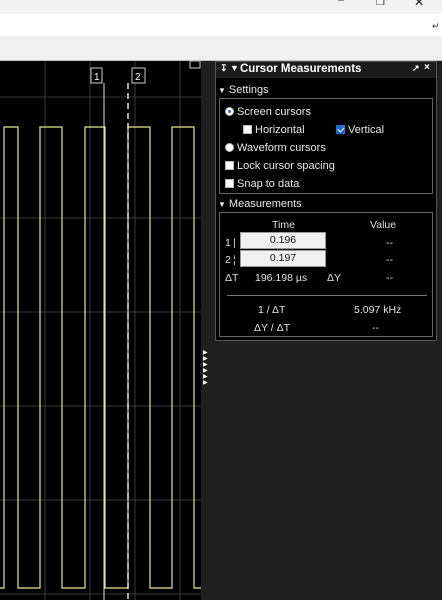  What do you see at coordinates (283, 240) in the screenshot?
I see `cursor-1-time-field: 0.196` at bounding box center [283, 240].